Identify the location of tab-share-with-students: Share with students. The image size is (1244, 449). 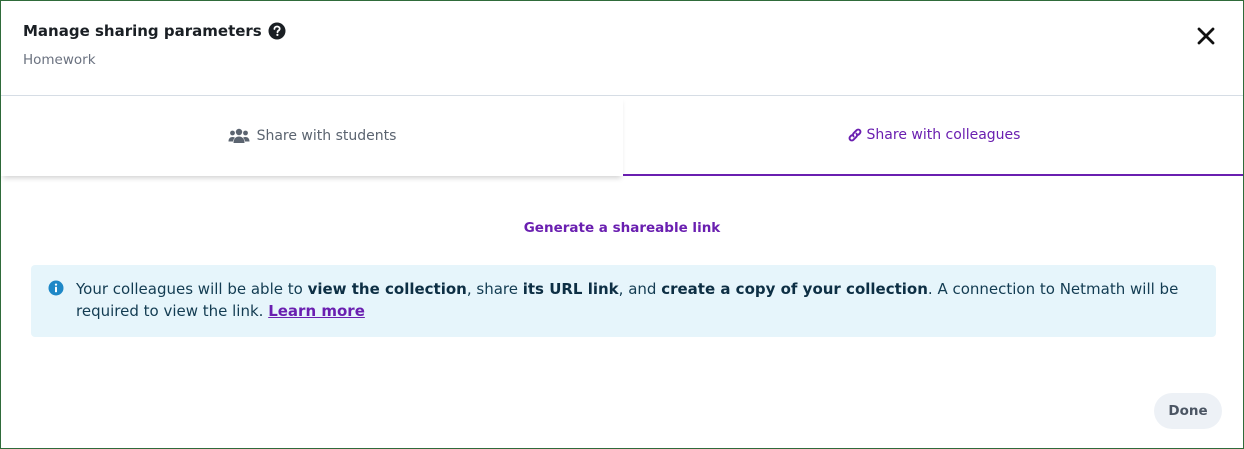
(312, 136).